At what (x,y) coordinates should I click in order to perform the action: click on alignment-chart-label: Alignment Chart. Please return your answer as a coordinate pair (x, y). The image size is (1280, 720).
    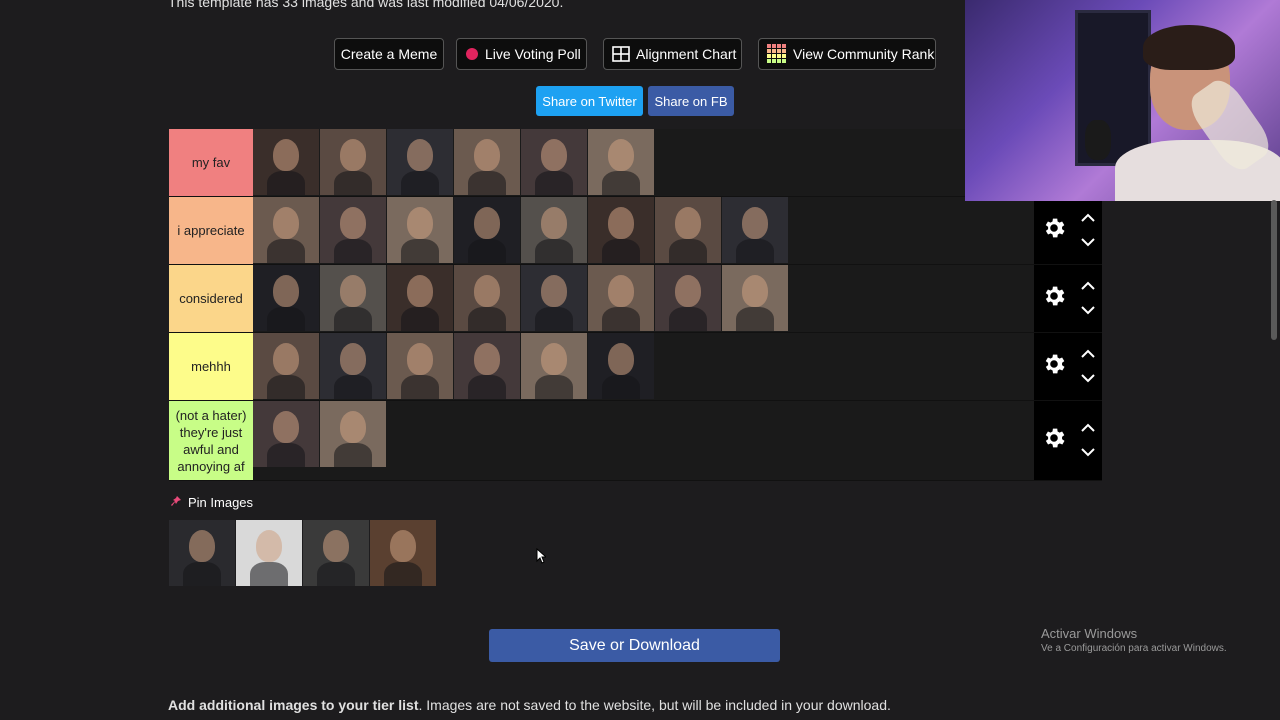
    Looking at the image, I should click on (686, 54).